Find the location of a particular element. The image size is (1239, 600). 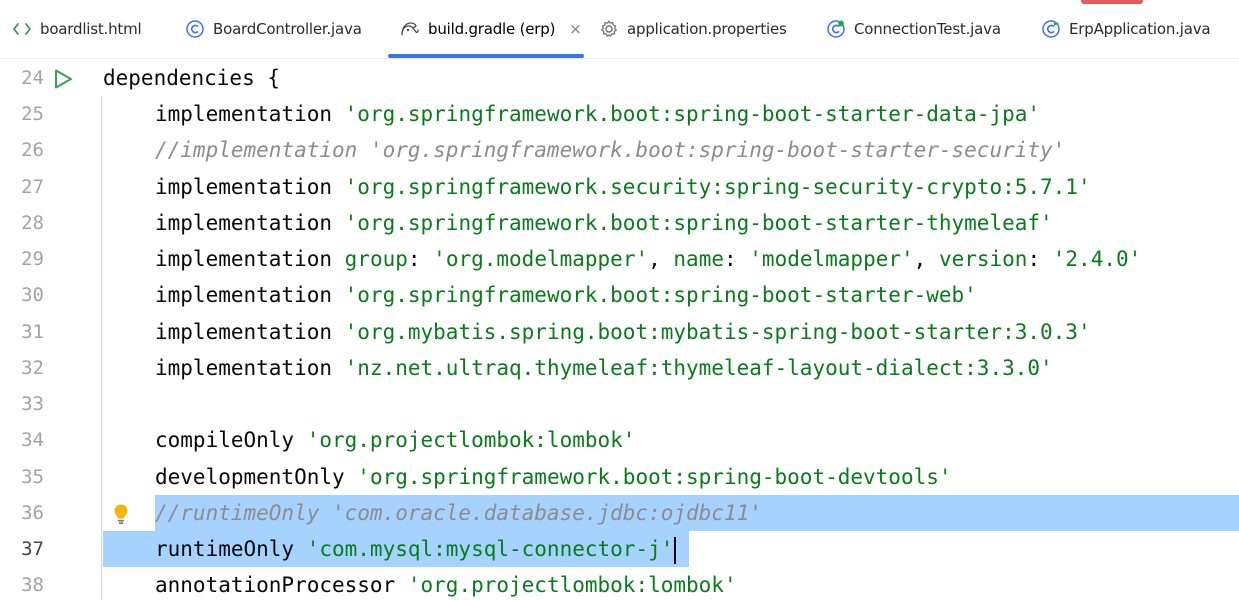

tab-label: boardlist.html is located at coordinates (91, 29).